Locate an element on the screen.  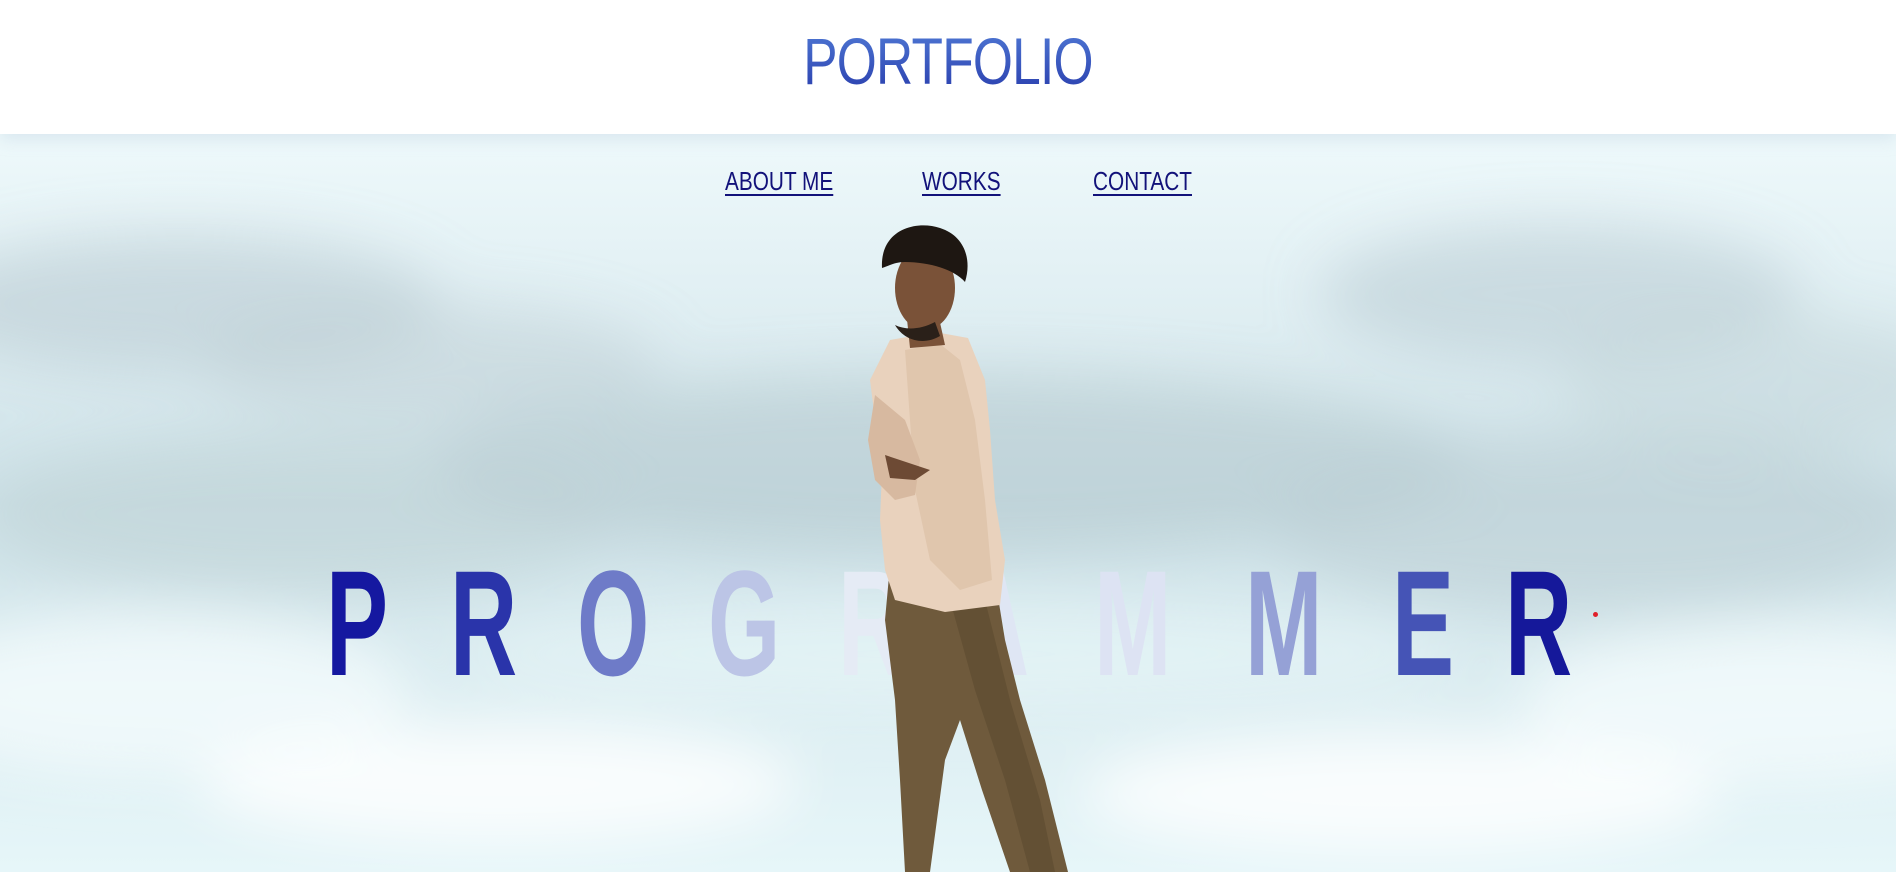
hero-letter: G is located at coordinates (744, 623).